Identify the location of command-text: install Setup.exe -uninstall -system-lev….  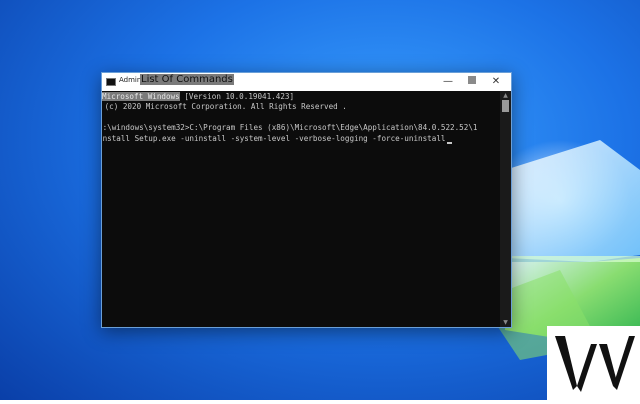
(274, 138).